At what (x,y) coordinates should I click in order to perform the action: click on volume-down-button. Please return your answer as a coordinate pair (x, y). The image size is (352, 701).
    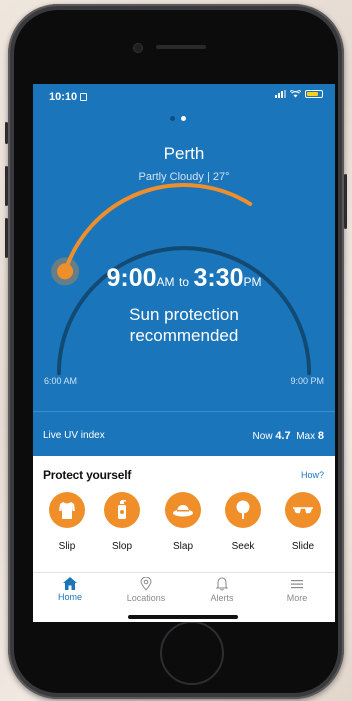
    Looking at the image, I should click on (6, 238).